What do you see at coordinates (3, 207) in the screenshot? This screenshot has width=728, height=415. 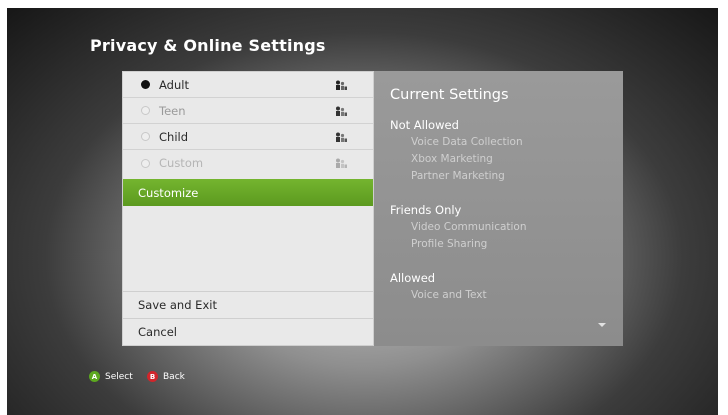 I see `frame-left` at bounding box center [3, 207].